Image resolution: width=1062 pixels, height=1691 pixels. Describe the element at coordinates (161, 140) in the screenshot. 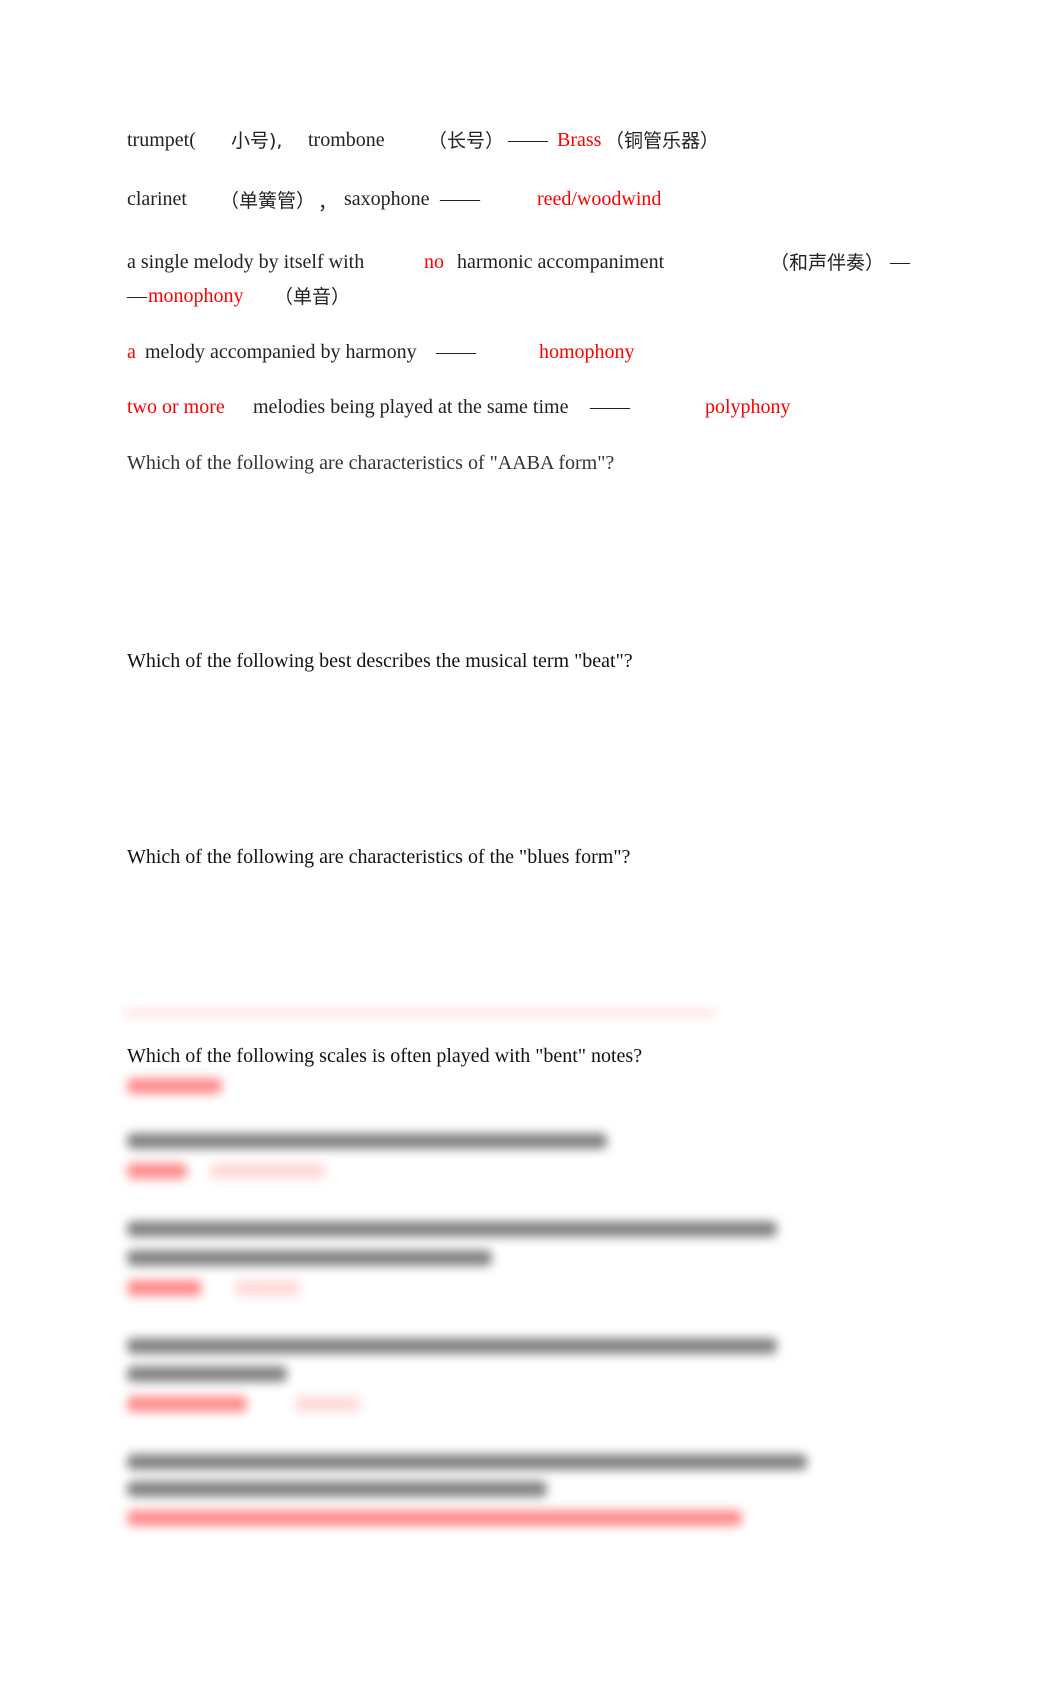

I see `term-trumpet: trumpet(` at that location.